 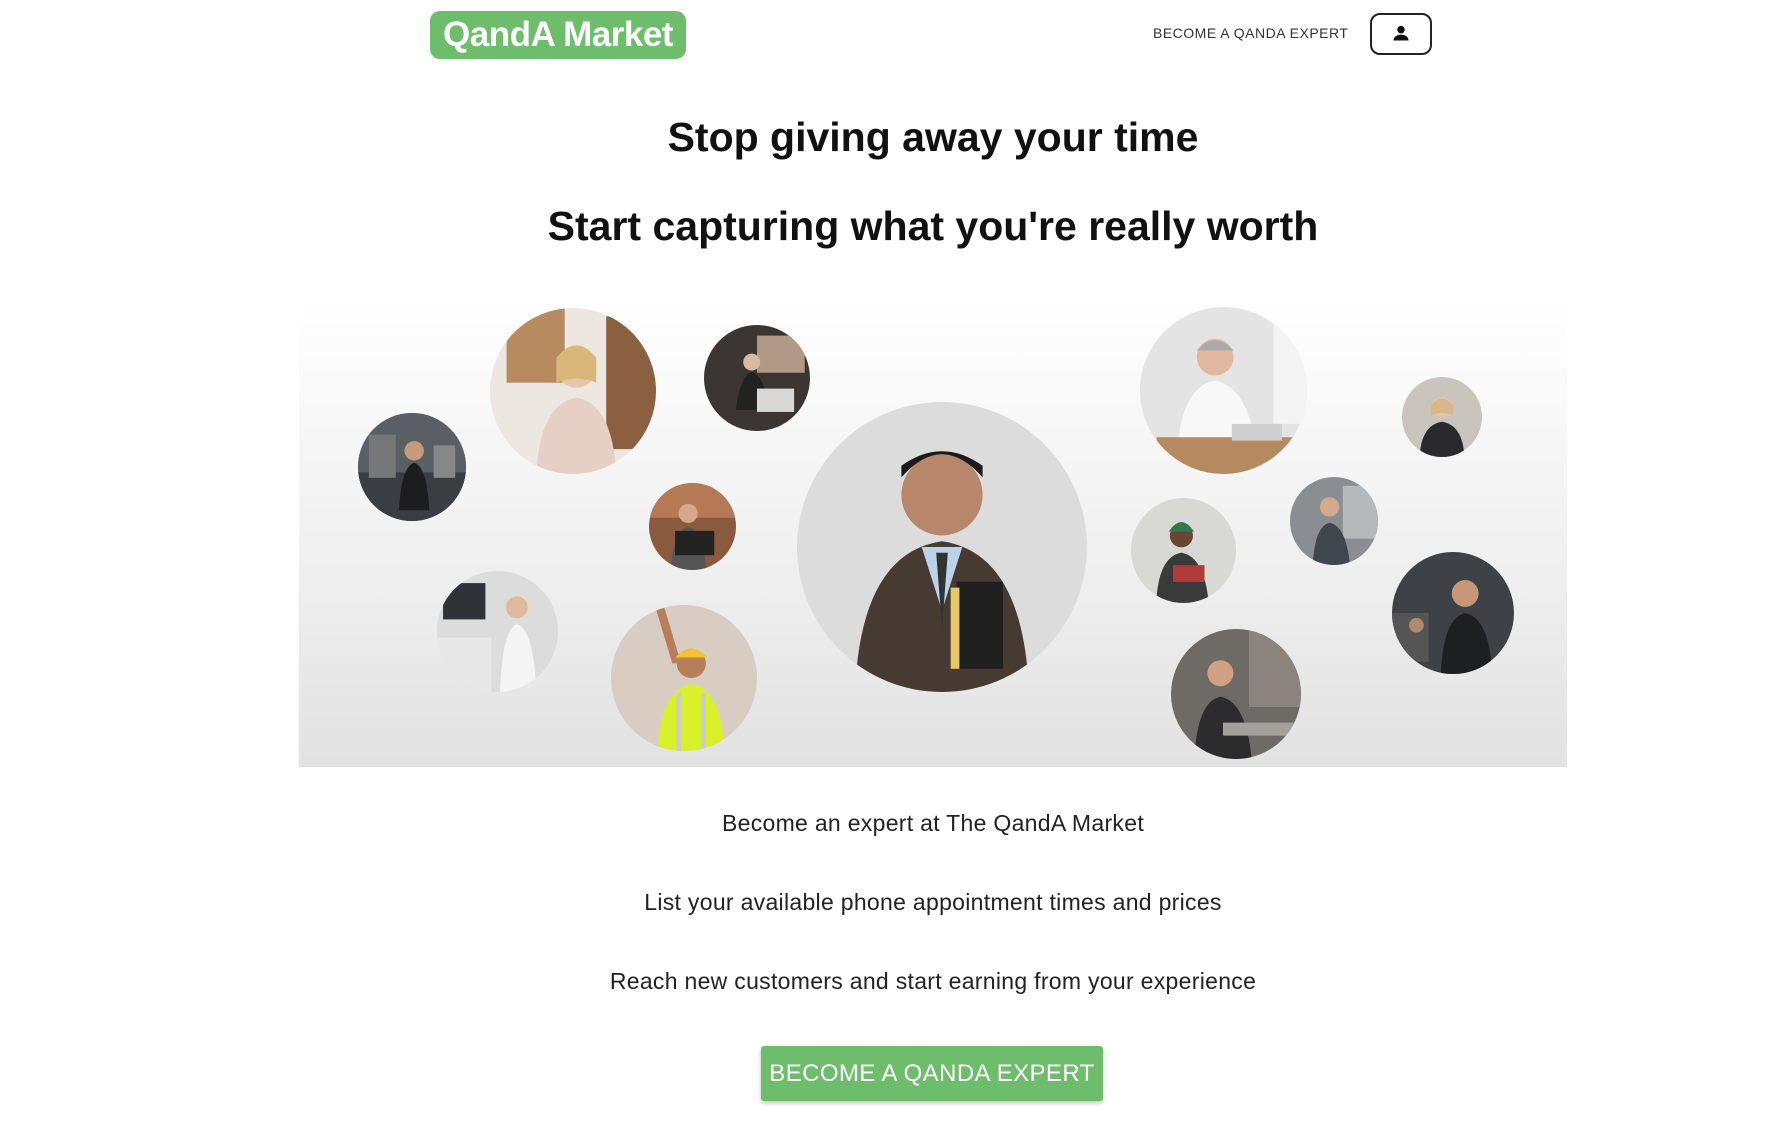 I want to click on person-icon, so click(x=1401, y=34).